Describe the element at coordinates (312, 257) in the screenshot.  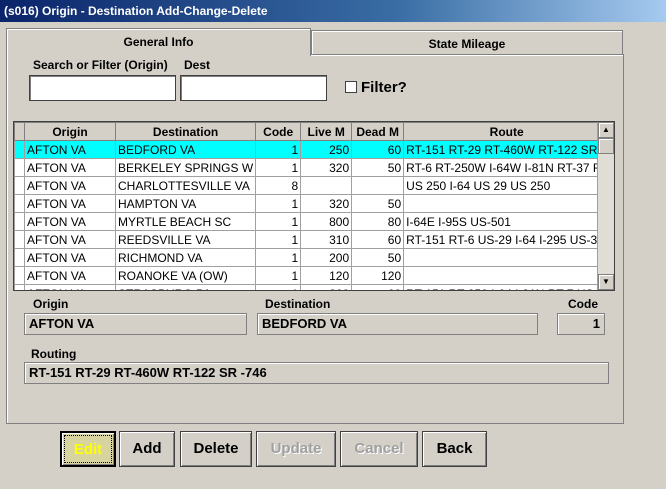
I see `table-row: AFTON VA RICHMOND VA 1 200 50` at that location.